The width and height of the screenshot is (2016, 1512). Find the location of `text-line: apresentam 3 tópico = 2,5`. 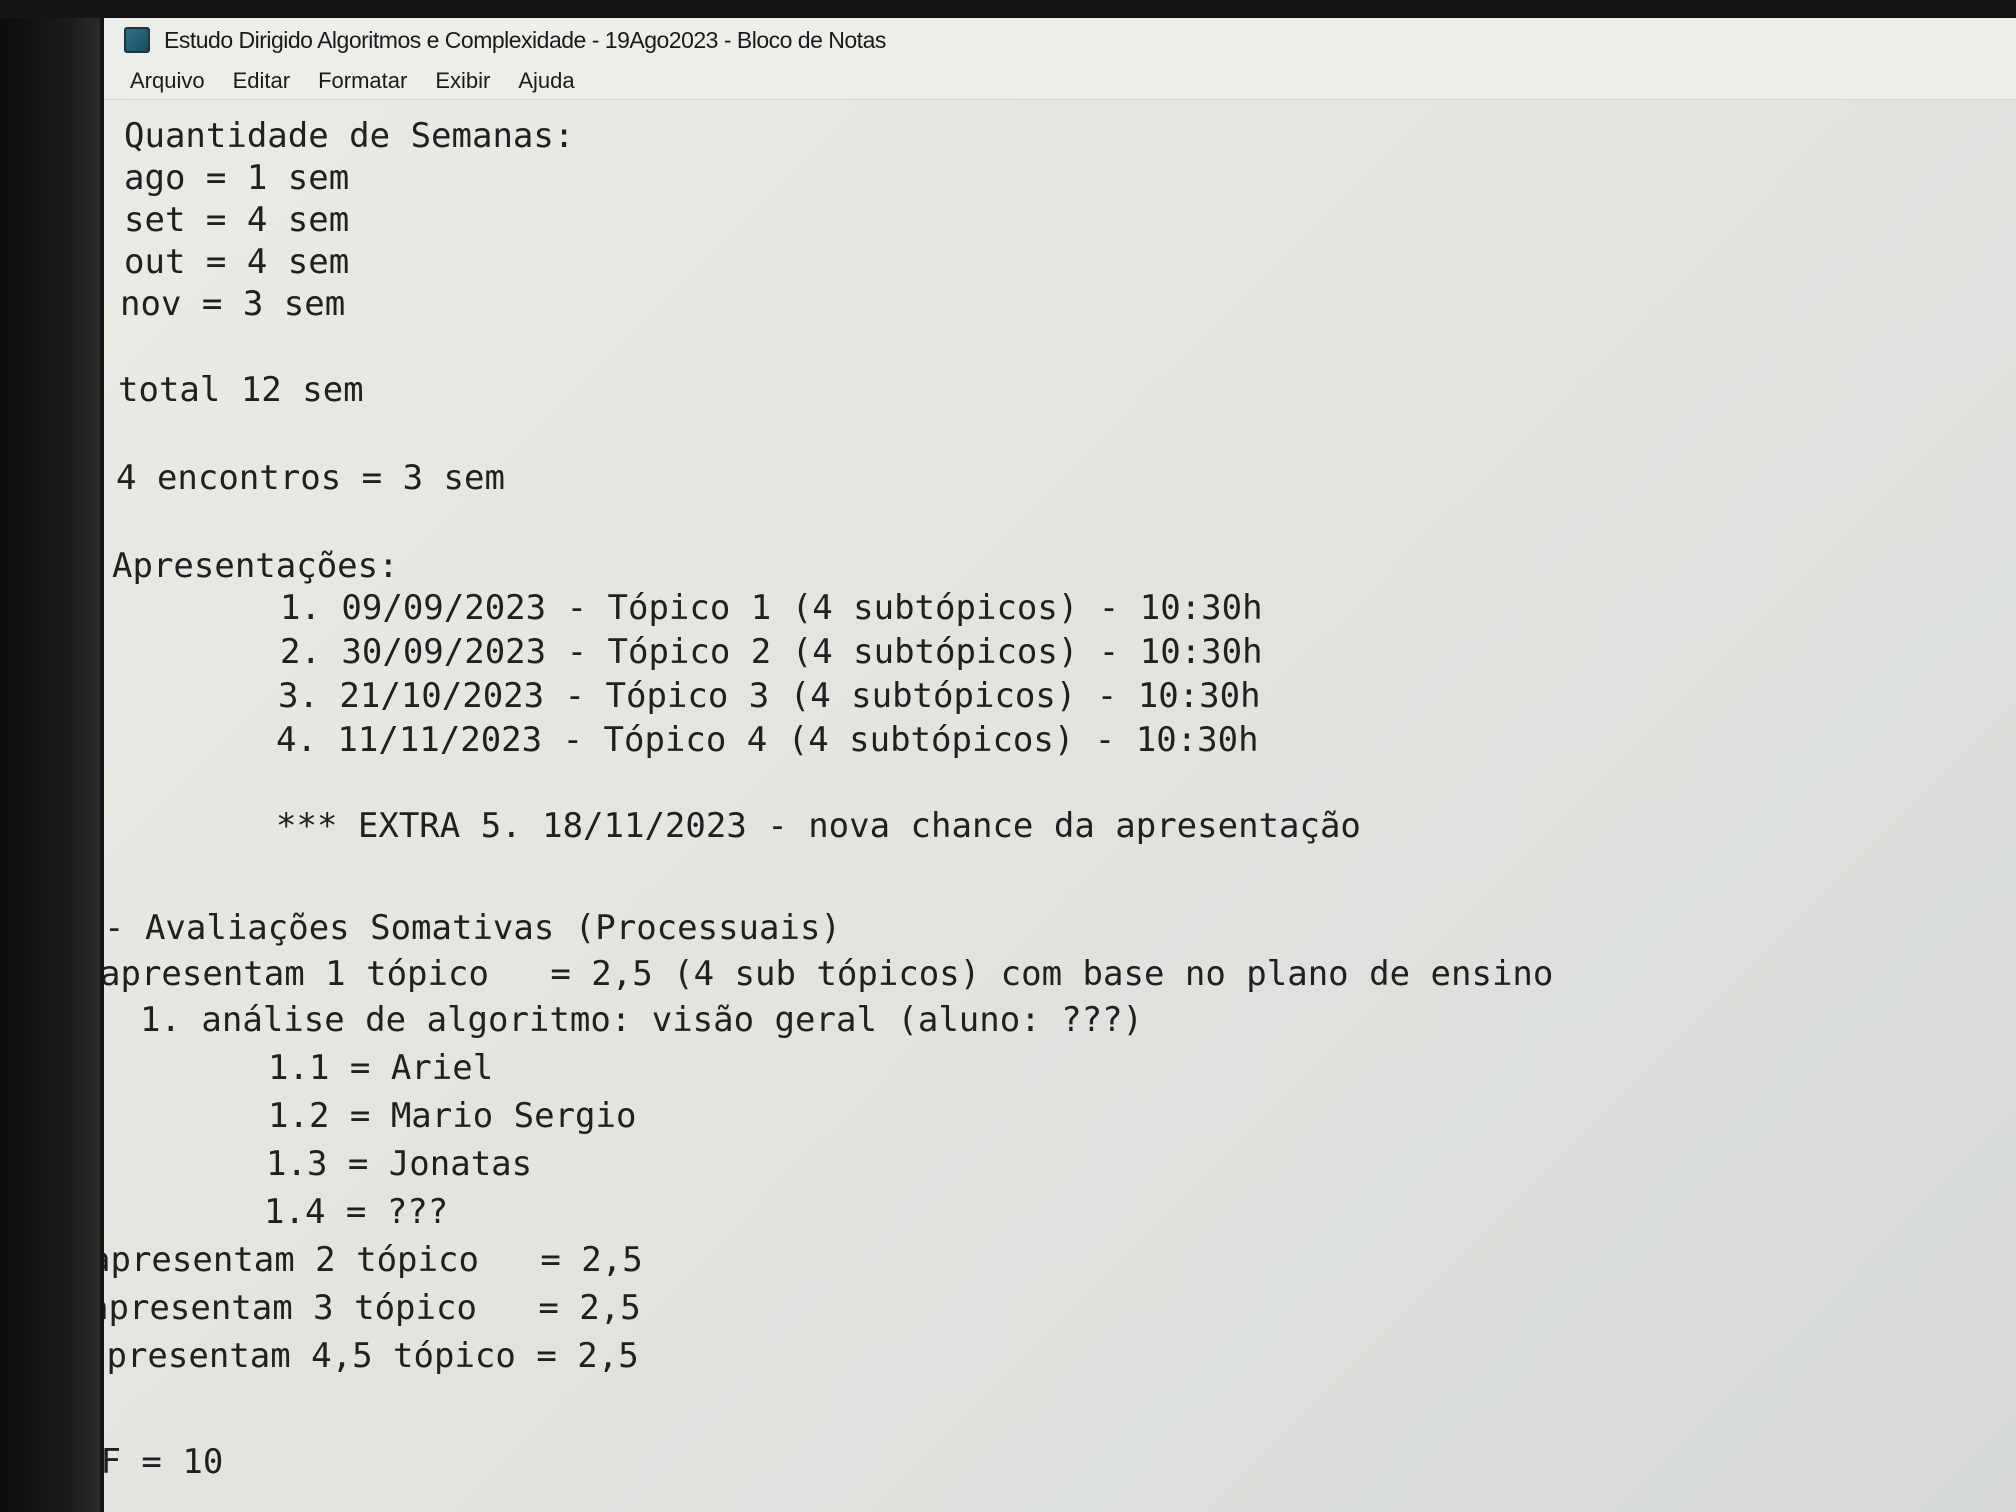

text-line: apresentam 3 tópico = 2,5 is located at coordinates (372, 1308).